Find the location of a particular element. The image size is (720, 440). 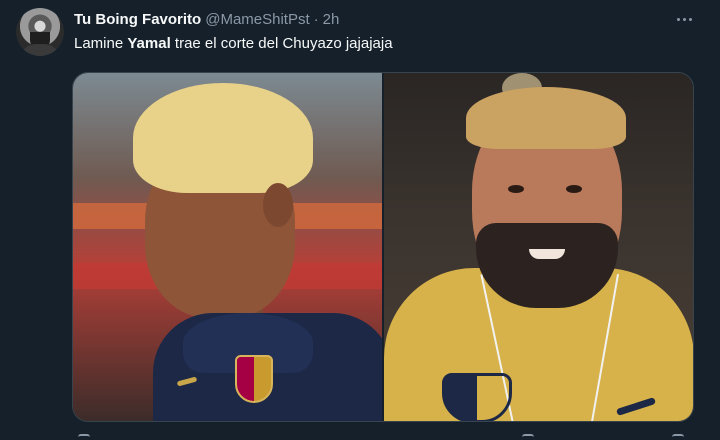

tweet-header: Tu Boing Favorito @MameShitPst · 2h is located at coordinates (206, 19).